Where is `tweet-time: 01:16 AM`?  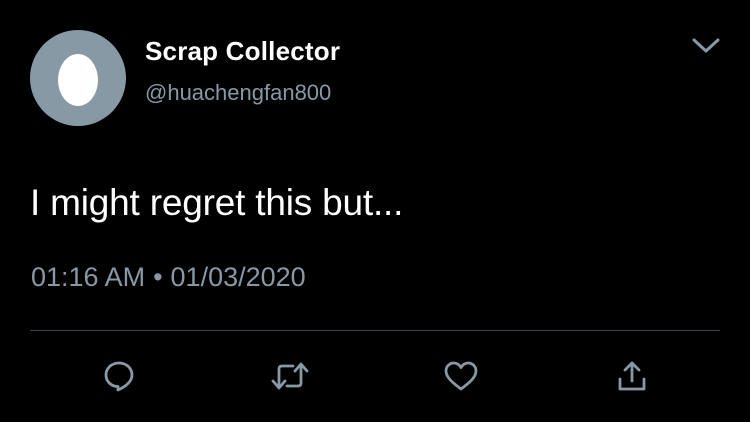 tweet-time: 01:16 AM is located at coordinates (88, 277).